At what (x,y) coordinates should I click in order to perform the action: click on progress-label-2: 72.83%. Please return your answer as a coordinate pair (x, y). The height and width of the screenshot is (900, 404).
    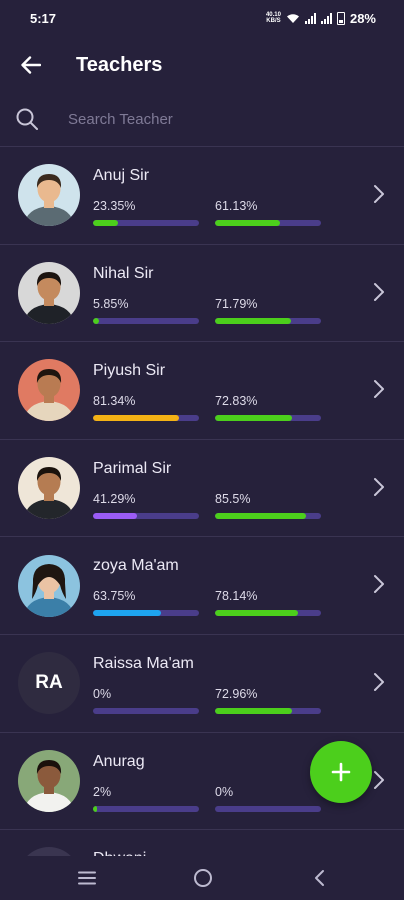
    Looking at the image, I should click on (236, 401).